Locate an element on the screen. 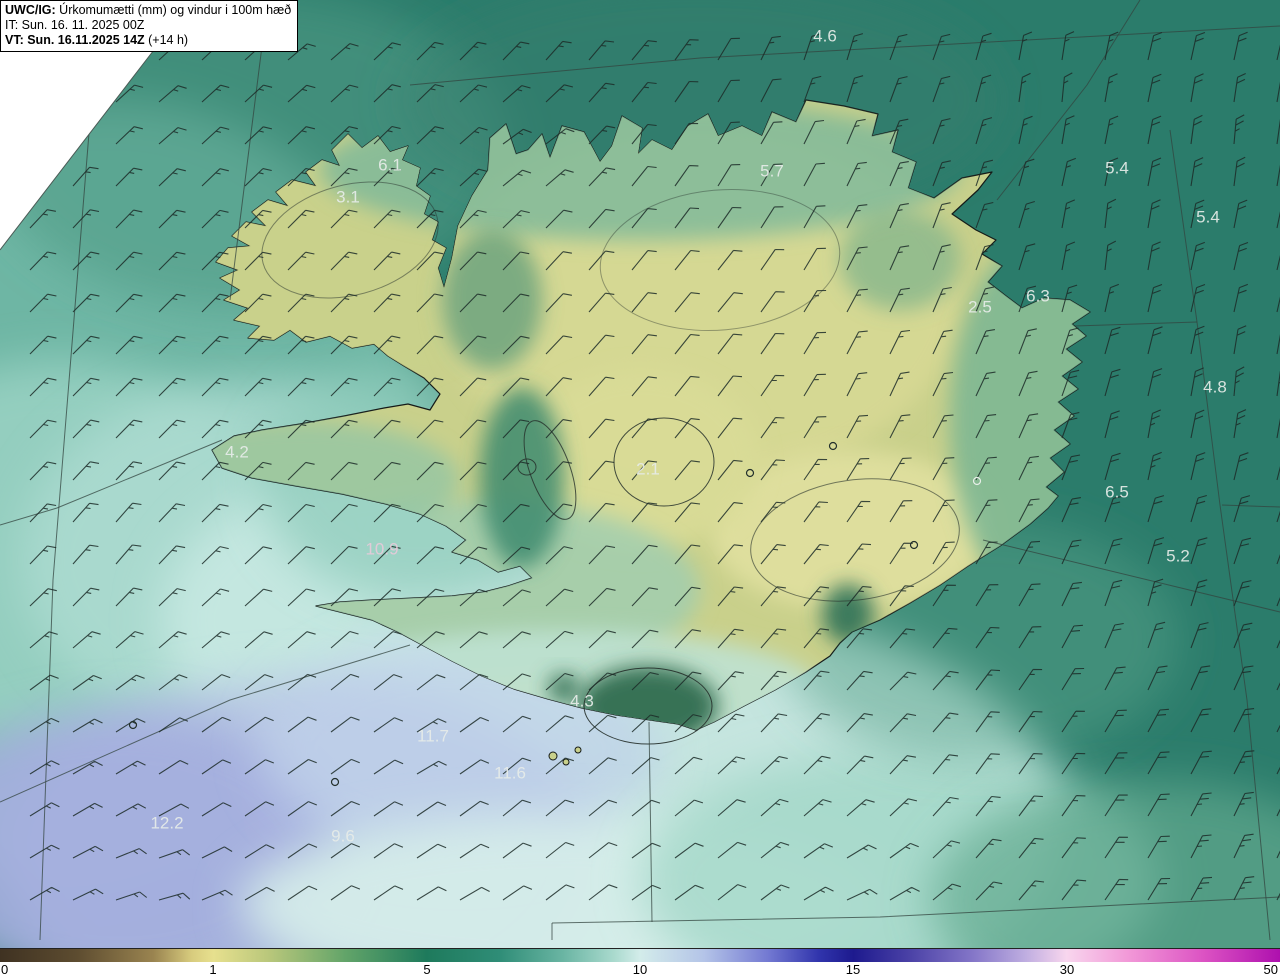  precip-value-label: 5.7 is located at coordinates (772, 170).